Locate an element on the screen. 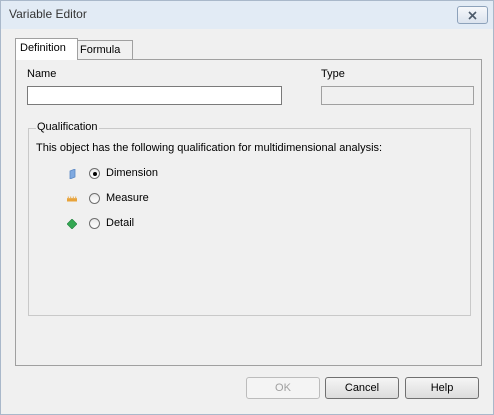 This screenshot has width=494, height=415. measure-label: Measure is located at coordinates (127, 198).